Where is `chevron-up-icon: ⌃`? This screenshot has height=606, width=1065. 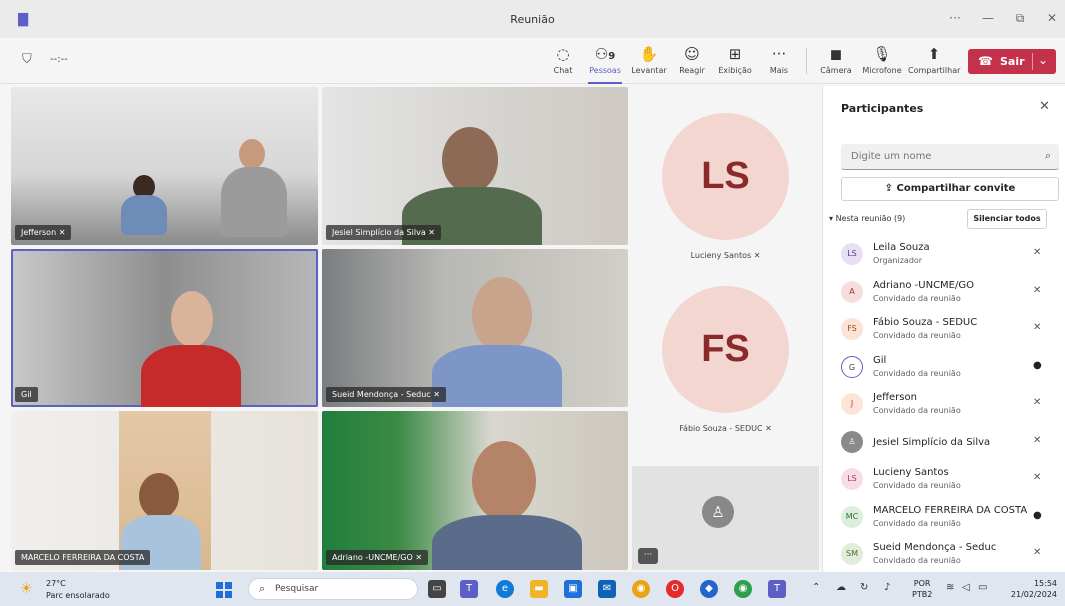 chevron-up-icon: ⌃ is located at coordinates (816, 587).